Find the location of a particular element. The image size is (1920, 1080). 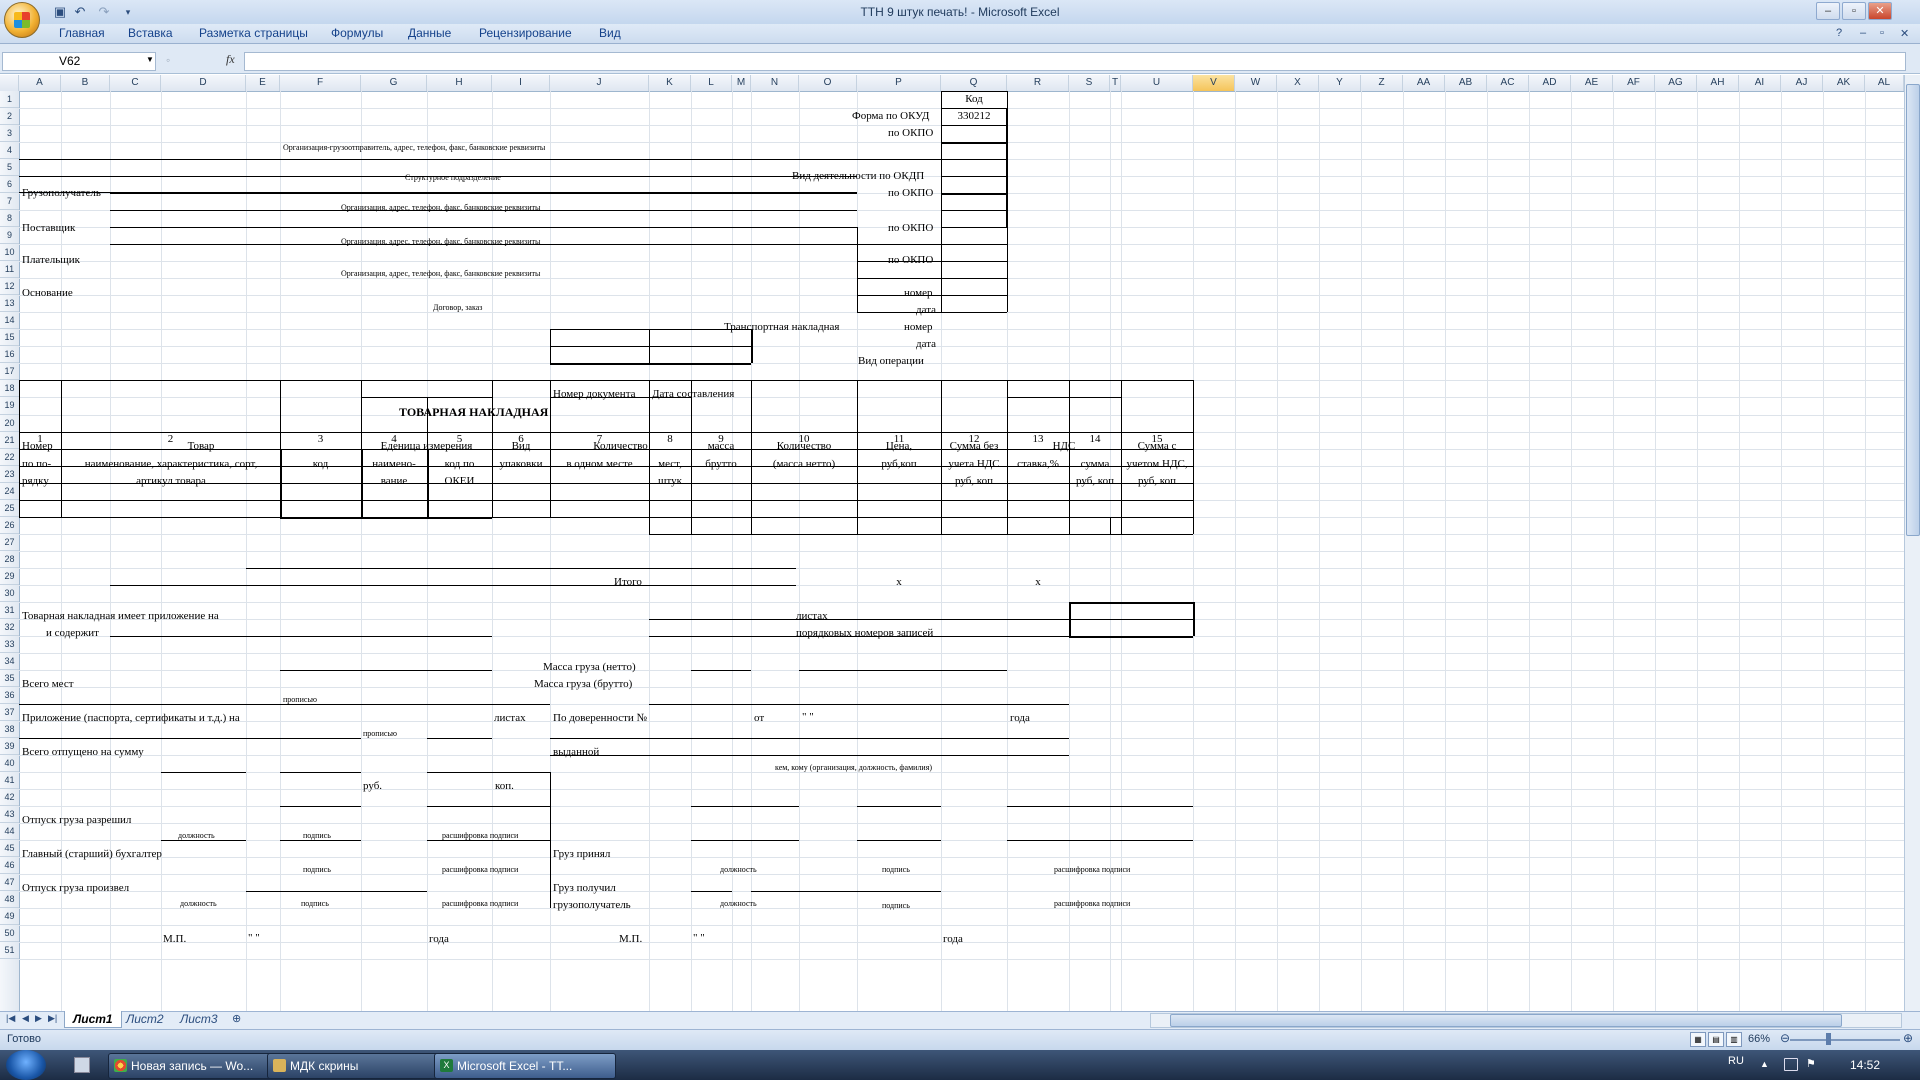

column-header-p: P is located at coordinates (899, 83).